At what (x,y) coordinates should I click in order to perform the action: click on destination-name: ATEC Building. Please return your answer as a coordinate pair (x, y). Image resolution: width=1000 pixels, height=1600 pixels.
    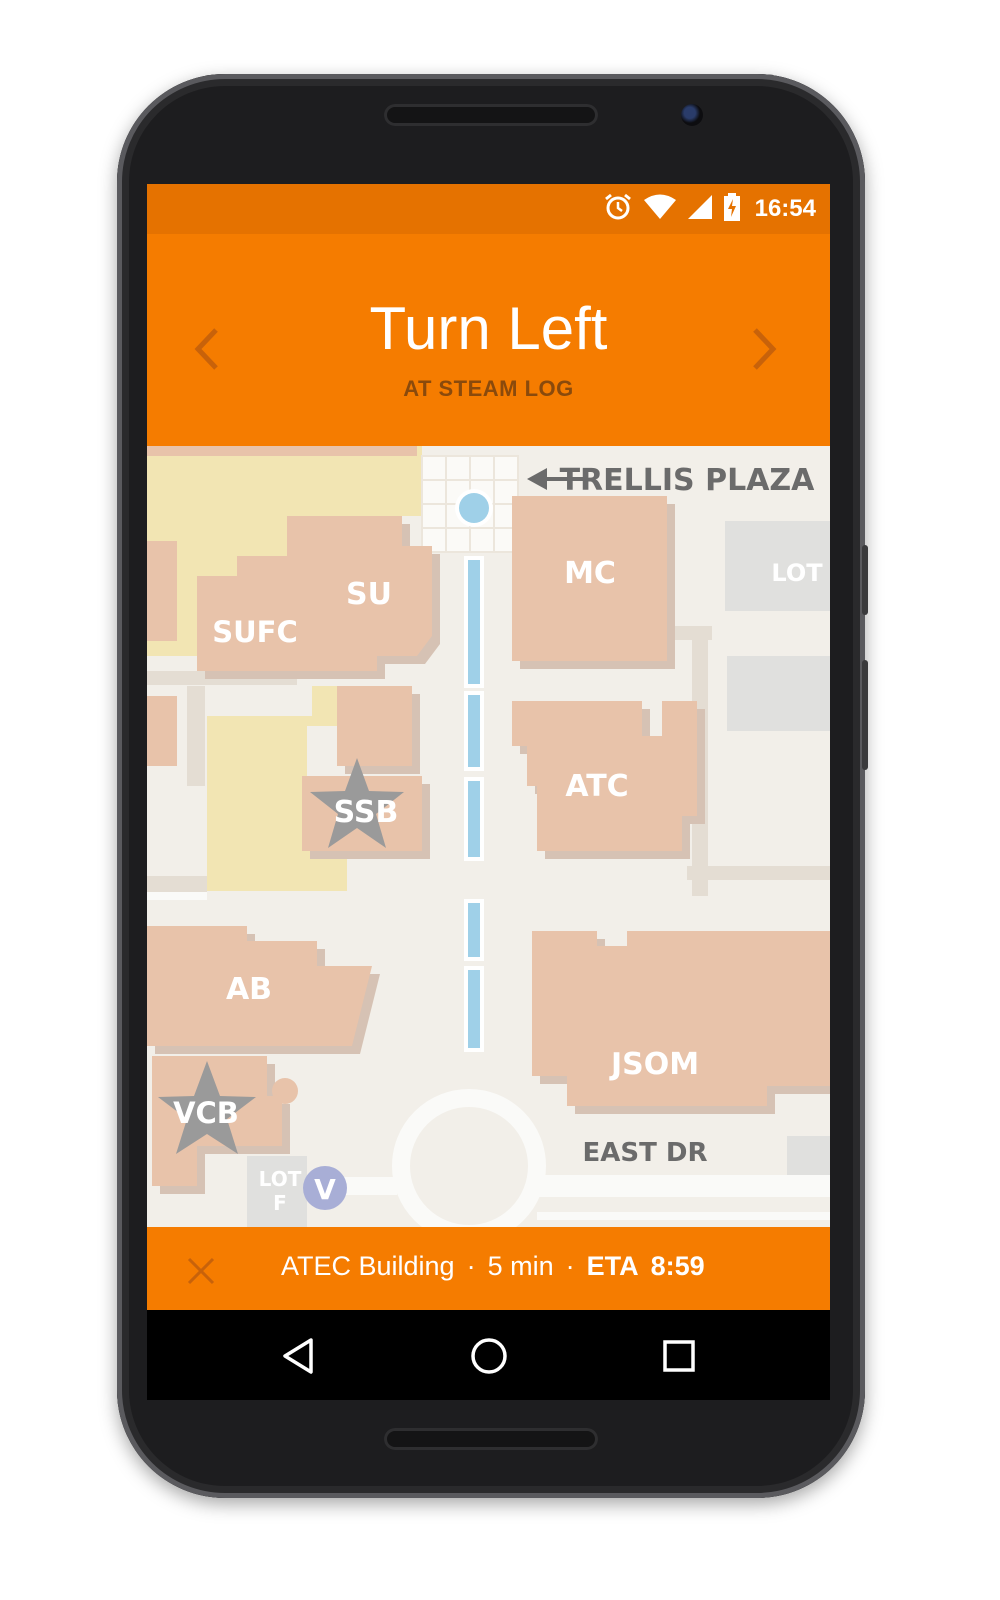
    Looking at the image, I should click on (368, 1266).